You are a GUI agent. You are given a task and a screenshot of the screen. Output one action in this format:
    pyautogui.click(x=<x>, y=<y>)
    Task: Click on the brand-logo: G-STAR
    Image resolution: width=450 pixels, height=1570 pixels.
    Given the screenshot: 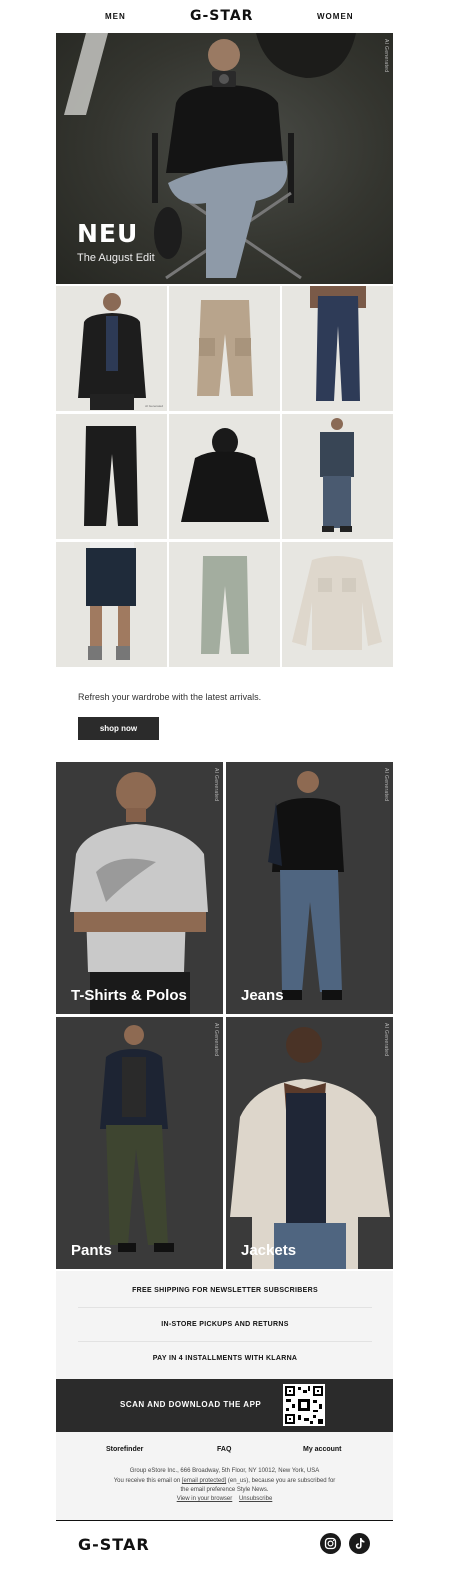 What is the action you would take?
    pyautogui.click(x=221, y=16)
    